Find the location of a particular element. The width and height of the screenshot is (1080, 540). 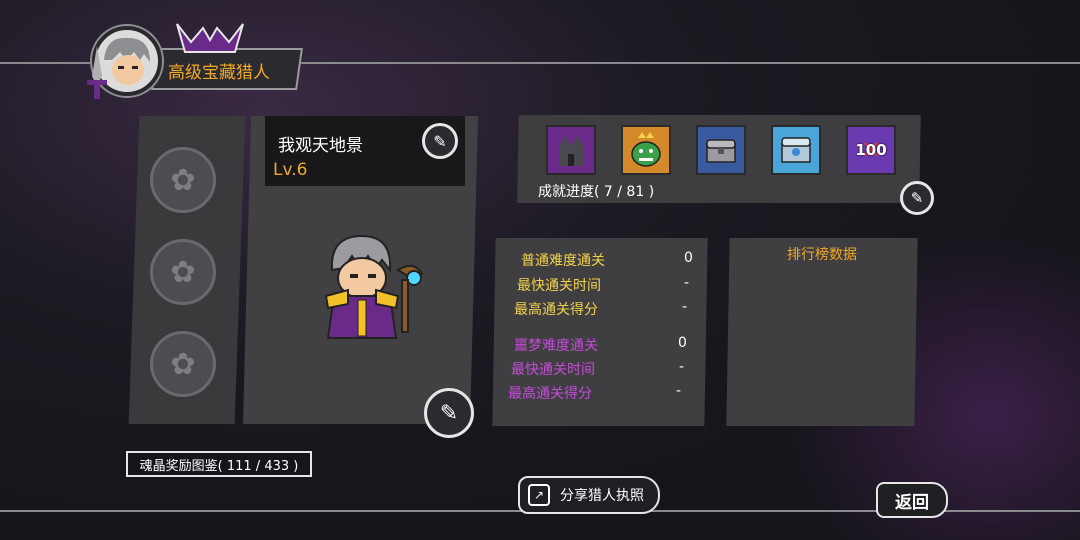

hundred-badge-text: 100 is located at coordinates (871, 150).